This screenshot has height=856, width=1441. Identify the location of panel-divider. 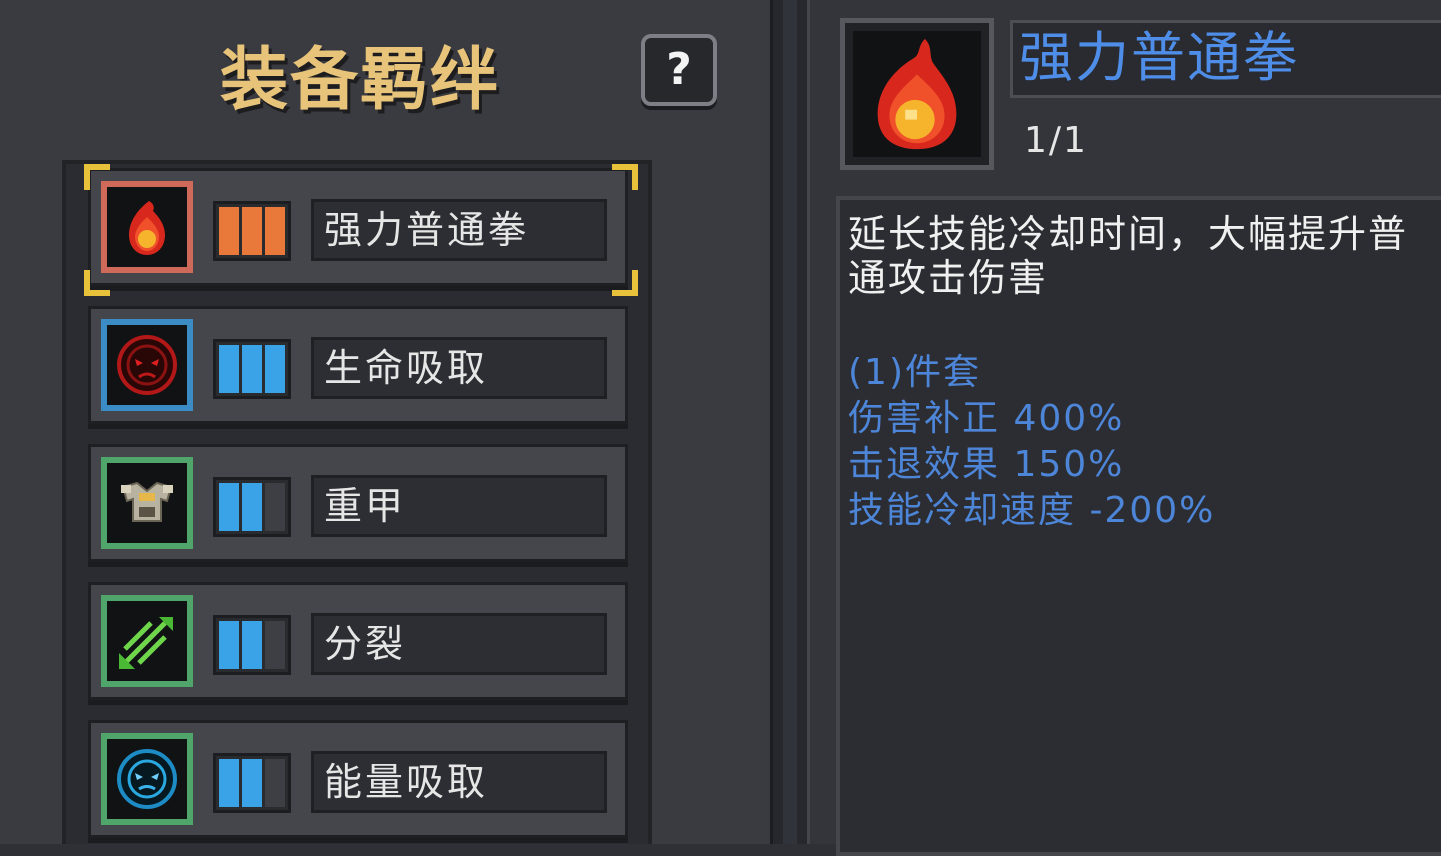
(790, 422).